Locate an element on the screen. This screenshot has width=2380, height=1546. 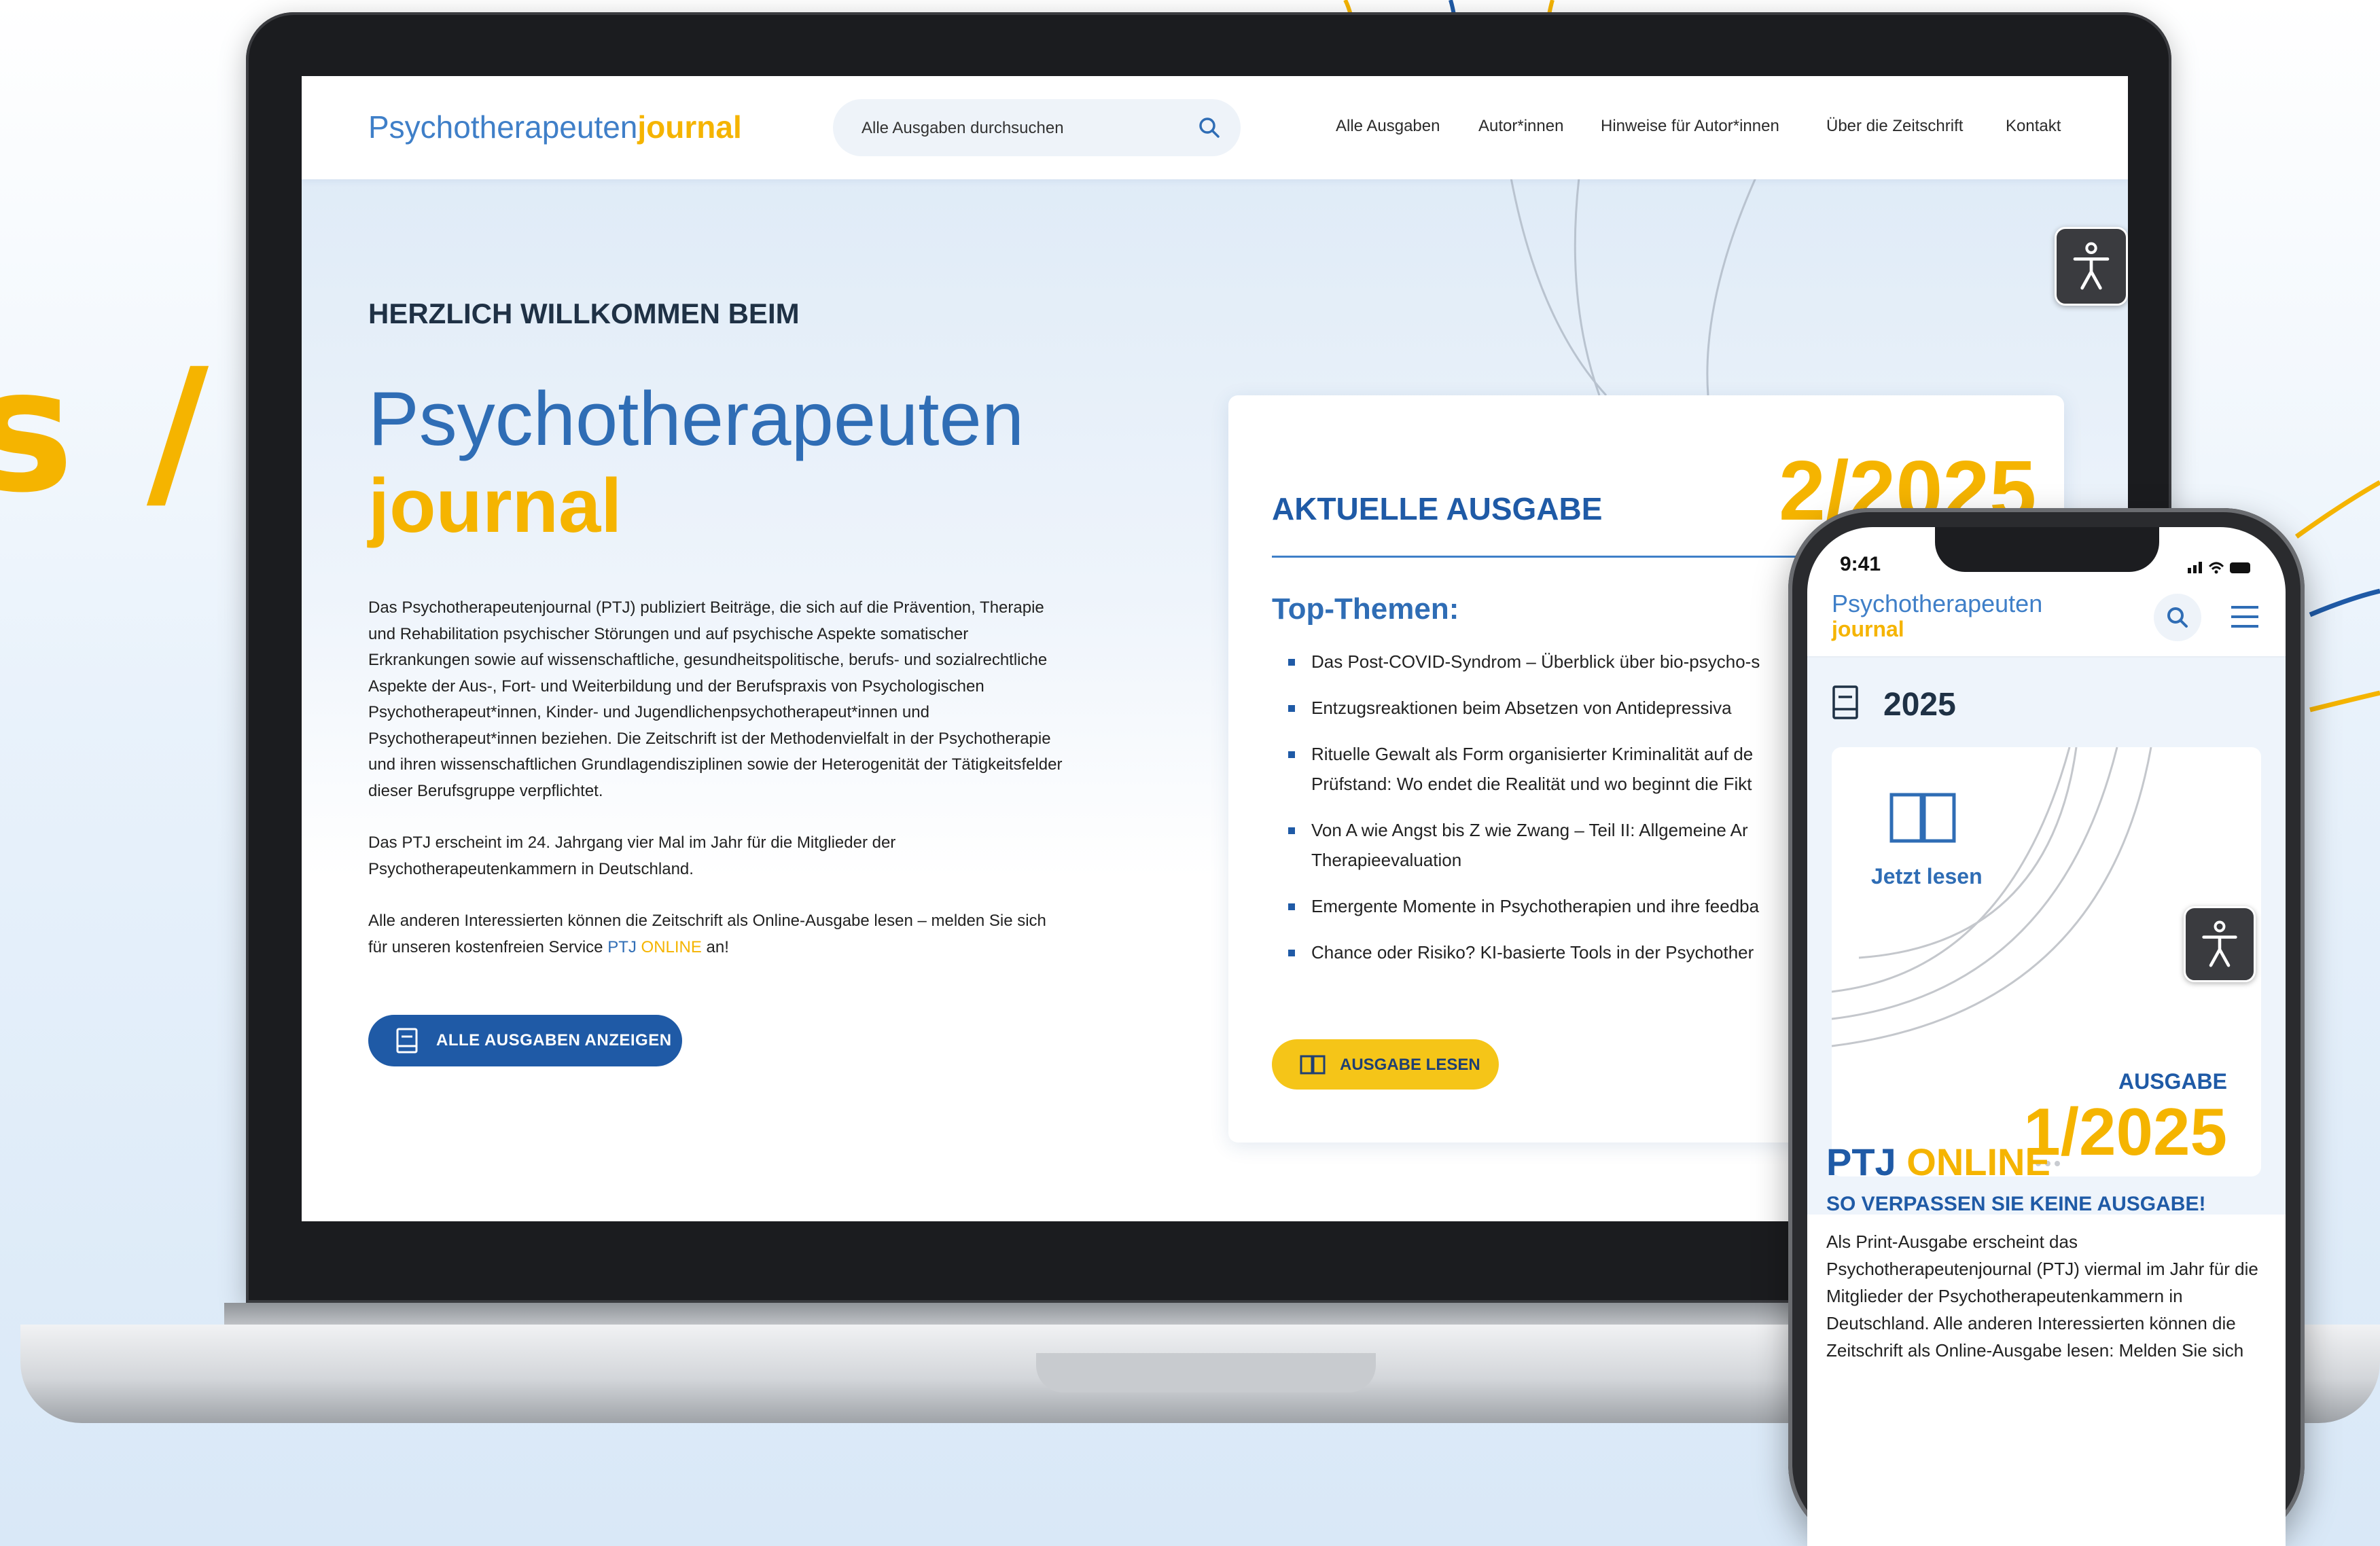
hero-title: Psychotherapeuten is located at coordinates (696, 418).